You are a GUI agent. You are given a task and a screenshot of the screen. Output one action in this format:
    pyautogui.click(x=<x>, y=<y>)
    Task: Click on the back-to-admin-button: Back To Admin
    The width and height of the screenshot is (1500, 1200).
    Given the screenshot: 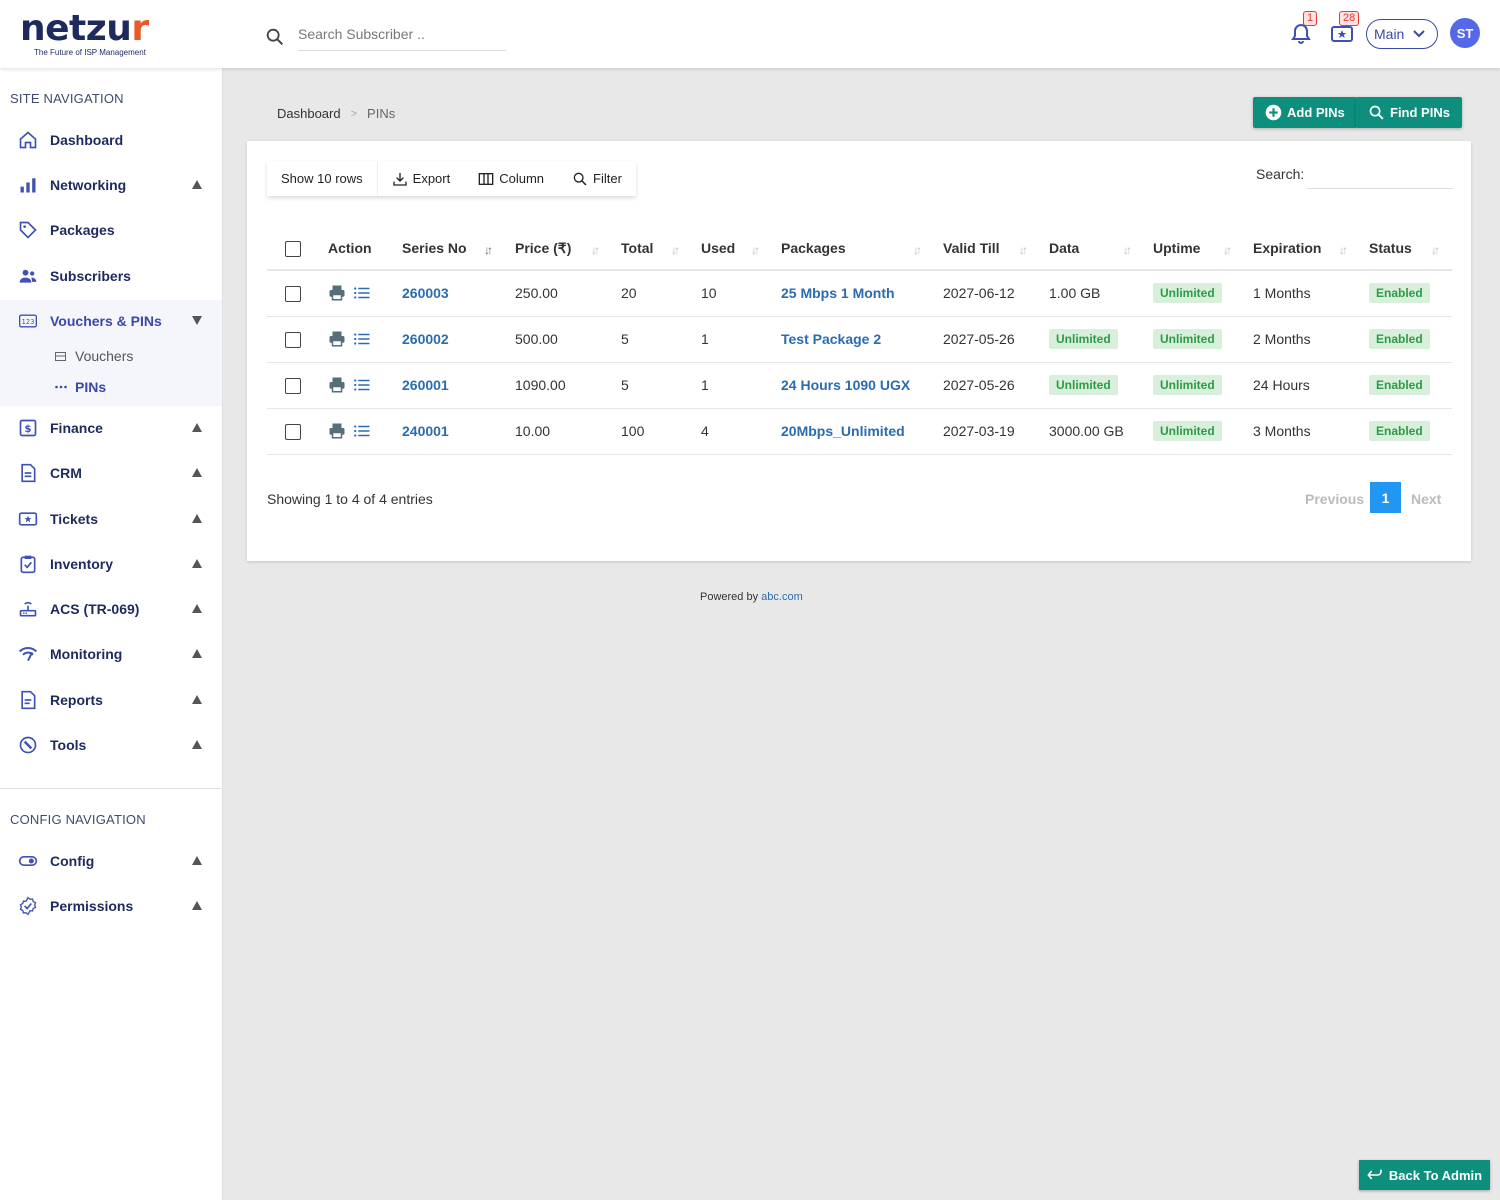 What is the action you would take?
    pyautogui.click(x=1424, y=1175)
    